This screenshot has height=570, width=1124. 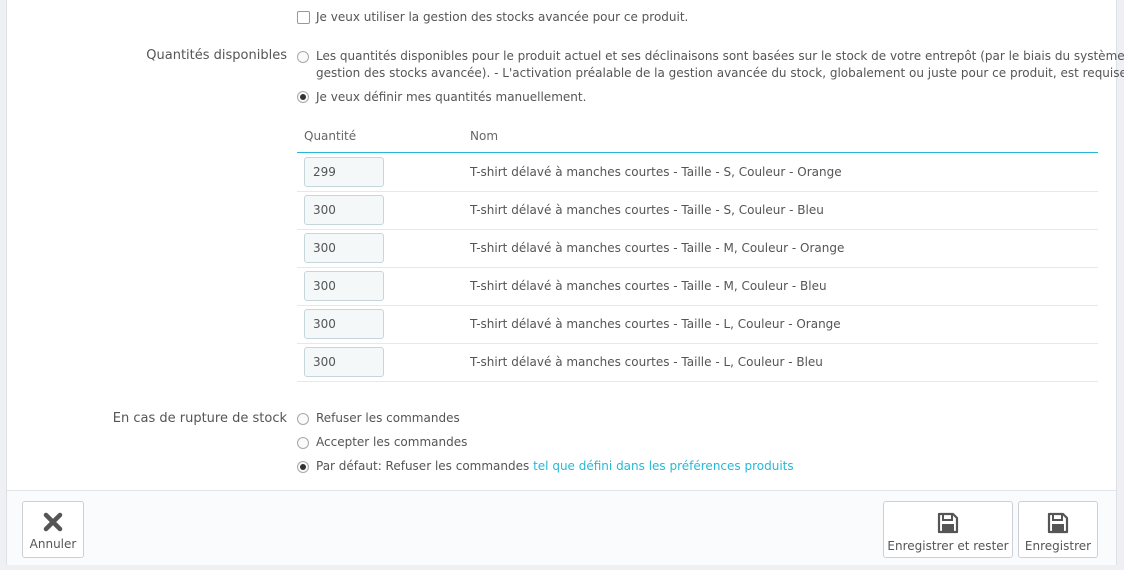 I want to click on out-of-stock-default-radio, so click(x=303, y=467).